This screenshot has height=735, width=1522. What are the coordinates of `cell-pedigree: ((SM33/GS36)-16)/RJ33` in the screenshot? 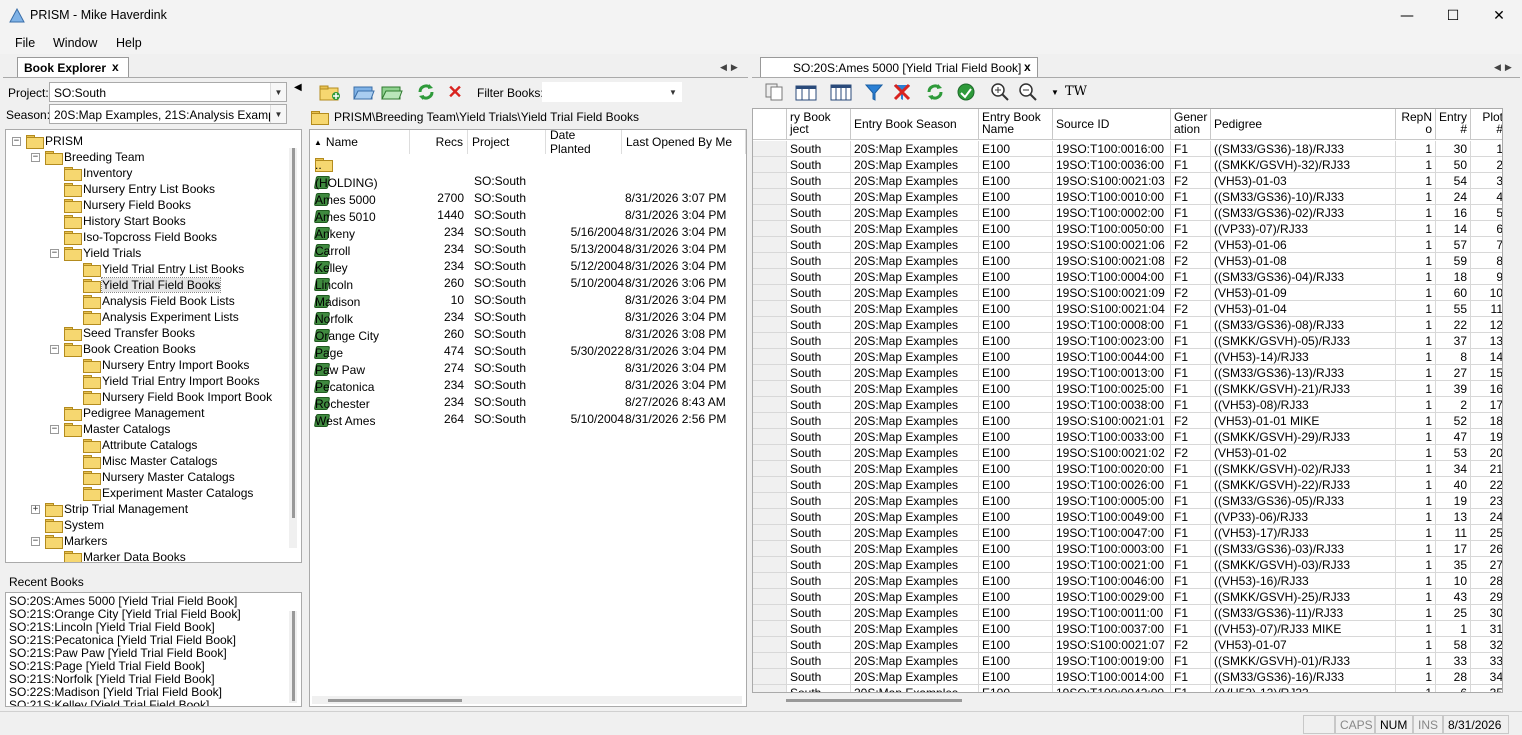 It's located at (1303, 677).